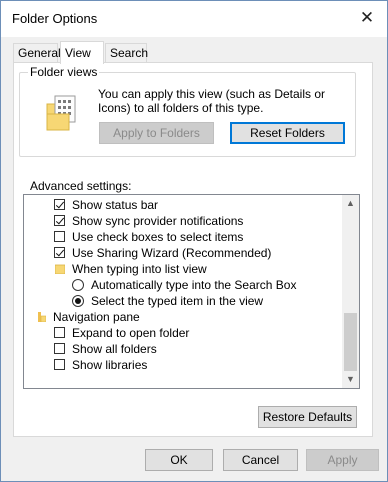  I want to click on tab-view: View, so click(82, 52).